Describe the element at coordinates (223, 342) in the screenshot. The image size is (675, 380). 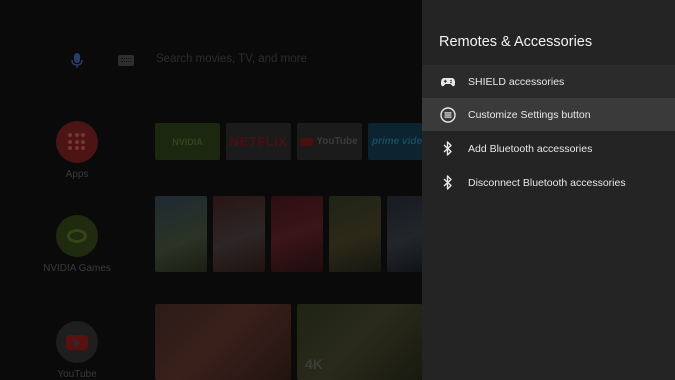
I see `video-thumbnail` at that location.